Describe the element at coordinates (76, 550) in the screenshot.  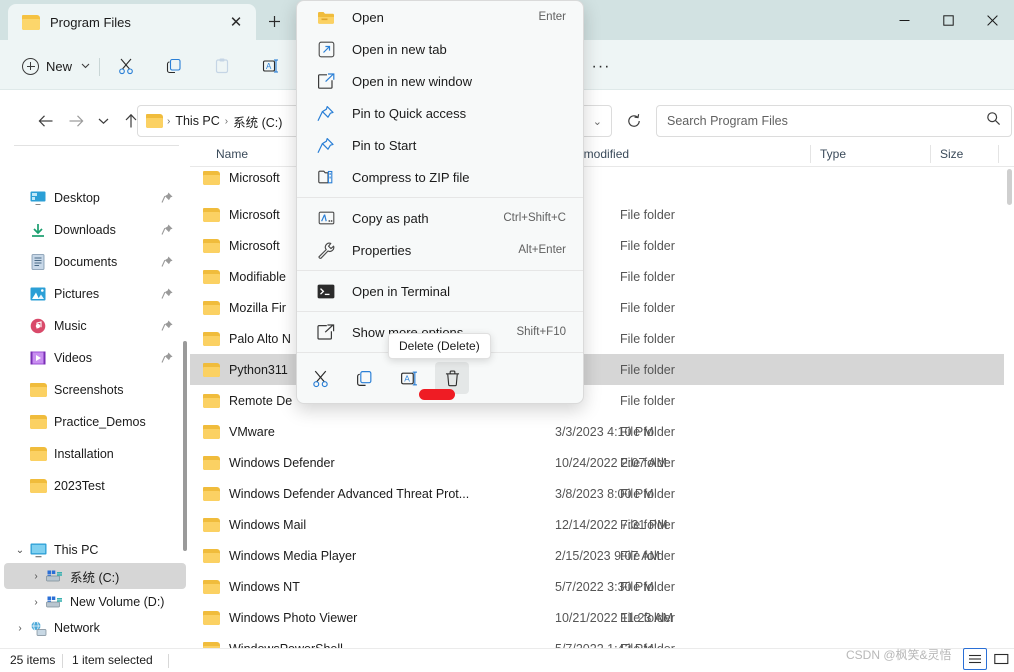
I see `sidebar-item-label: This PC` at that location.